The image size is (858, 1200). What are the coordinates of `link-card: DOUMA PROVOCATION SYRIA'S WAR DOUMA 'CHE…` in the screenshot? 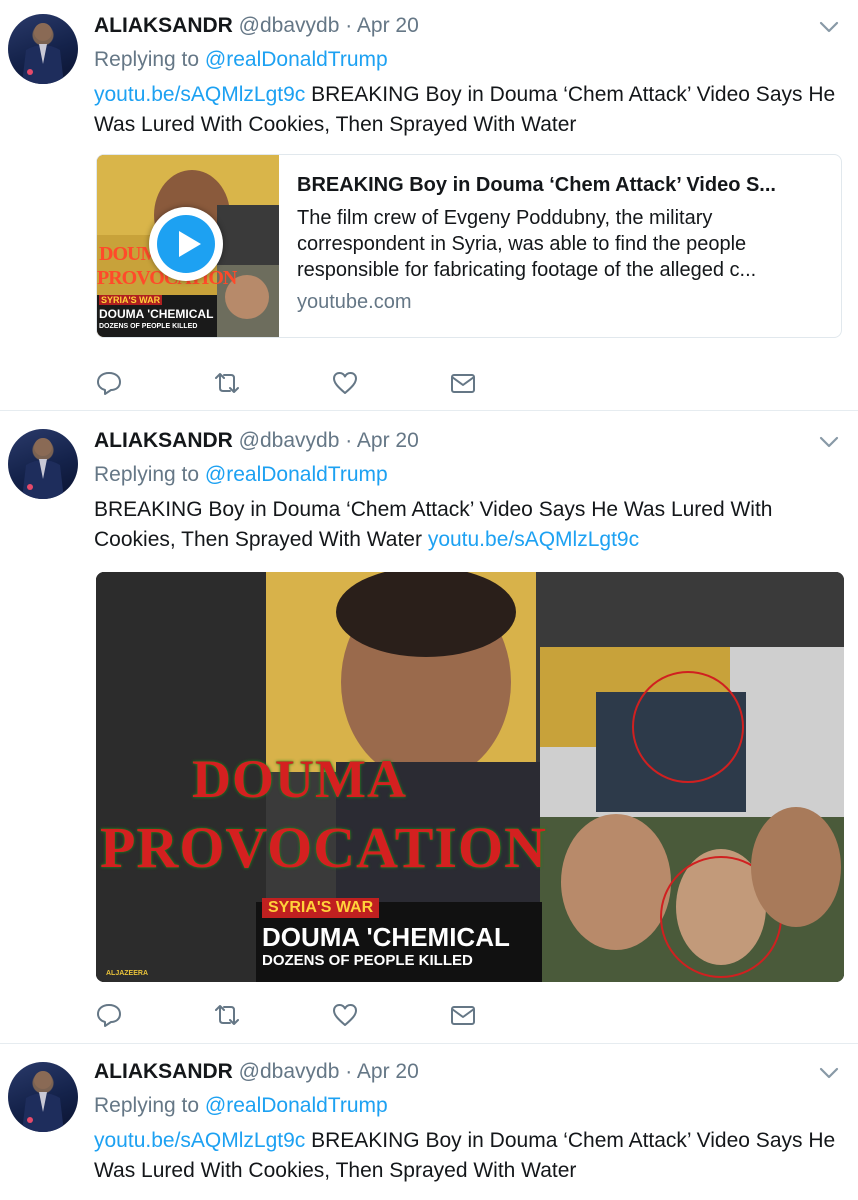 It's located at (469, 246).